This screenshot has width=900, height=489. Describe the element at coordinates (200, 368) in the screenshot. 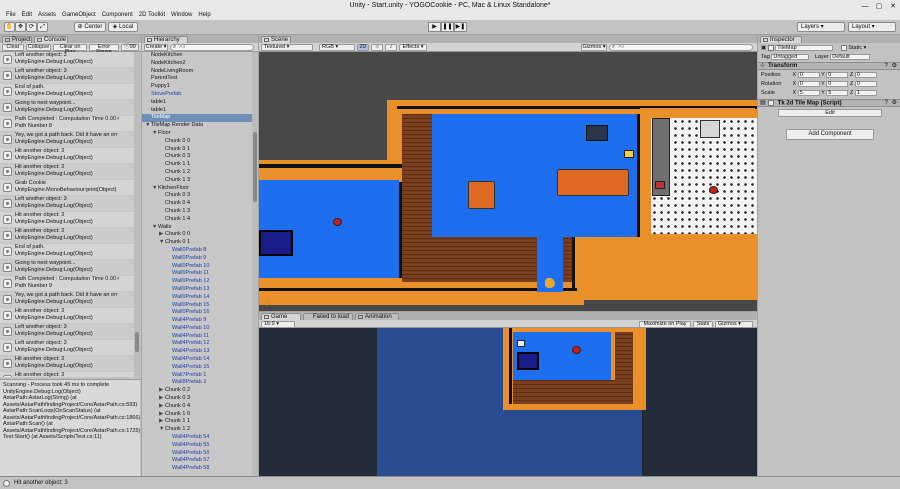

I see `hierarchy-item: Wall4Prefab 15` at that location.